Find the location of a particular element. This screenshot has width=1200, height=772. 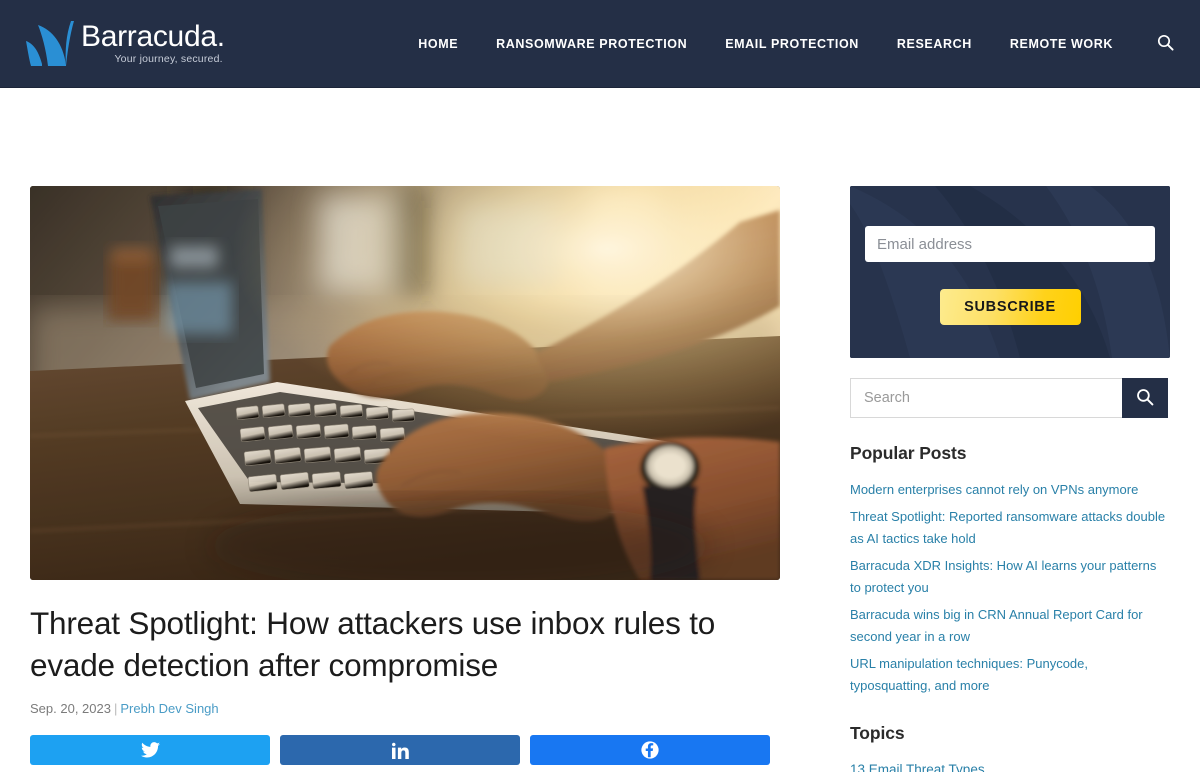

twitter-icon is located at coordinates (150, 750).